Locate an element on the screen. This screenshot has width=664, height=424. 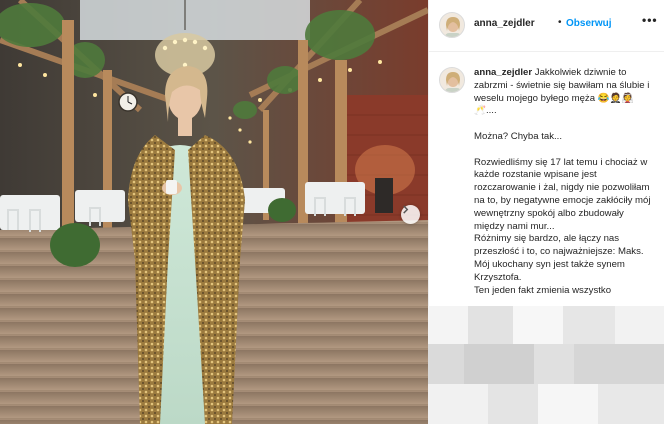
more-options-icon: ••• is located at coordinates (650, 20).